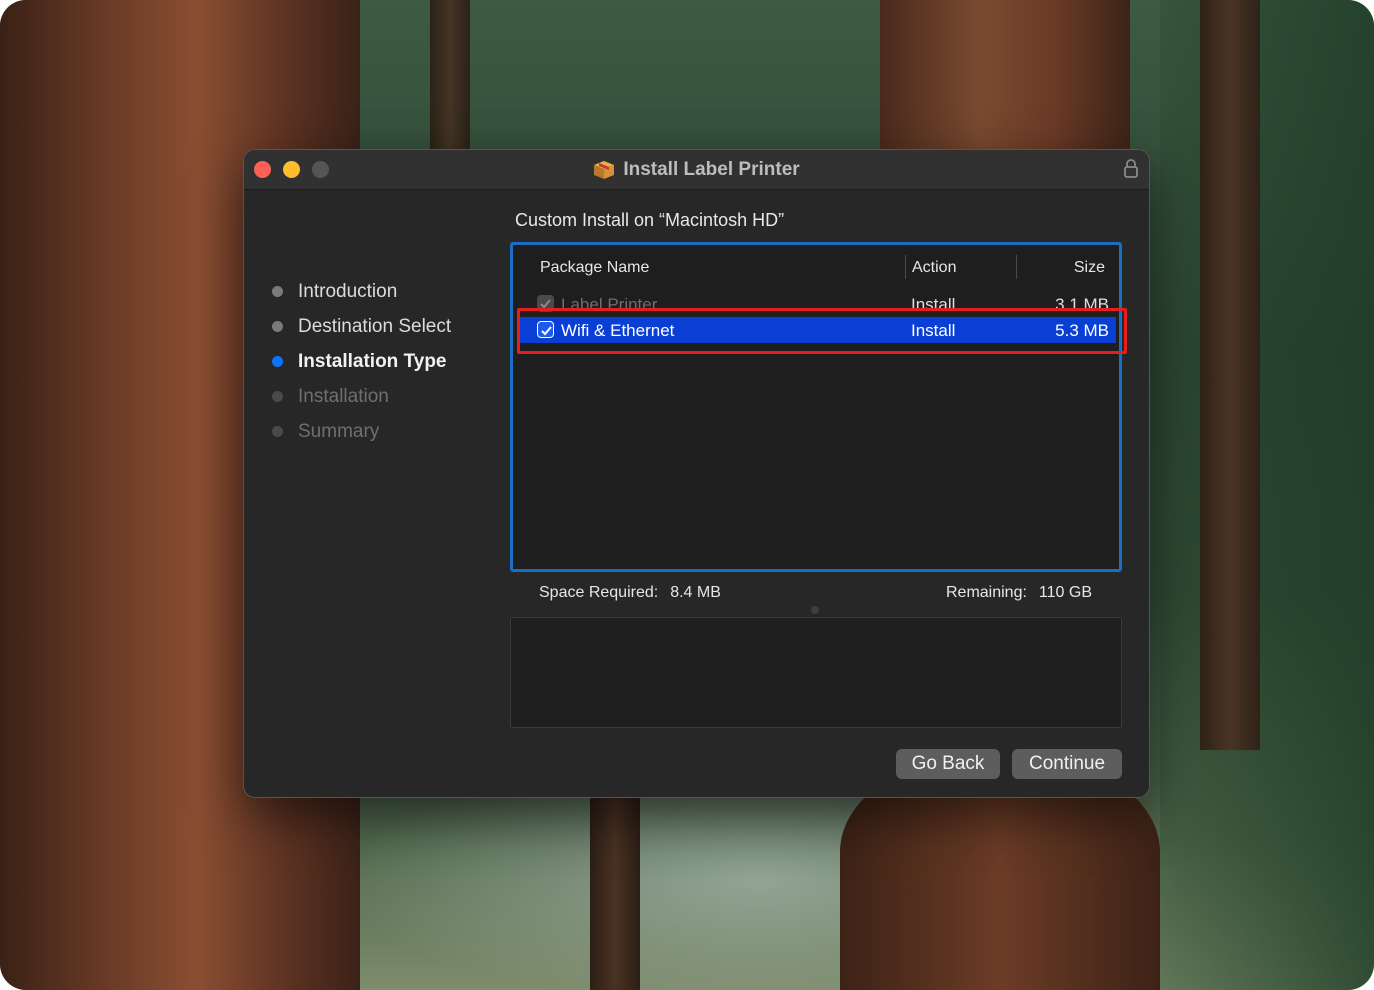  What do you see at coordinates (948, 764) in the screenshot?
I see `go-back-button: Go Back` at bounding box center [948, 764].